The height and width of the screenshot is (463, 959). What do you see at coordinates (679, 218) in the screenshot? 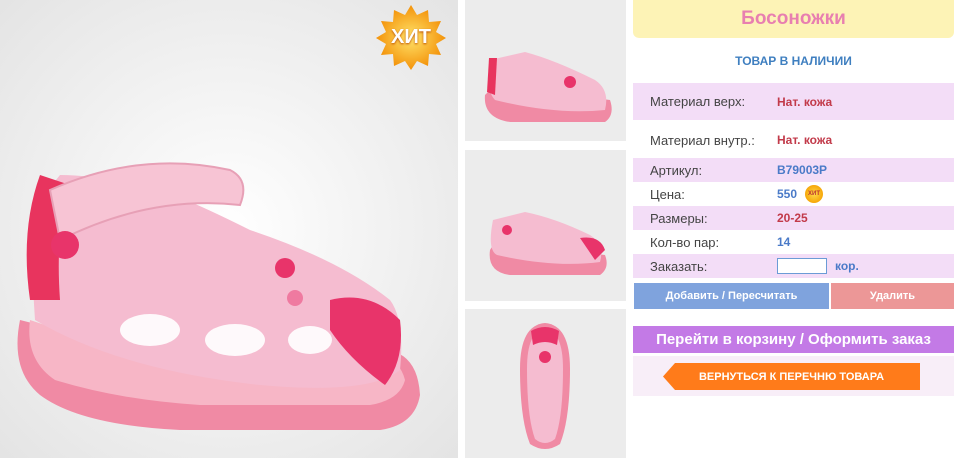
I see `row-label: Размеры:` at bounding box center [679, 218].